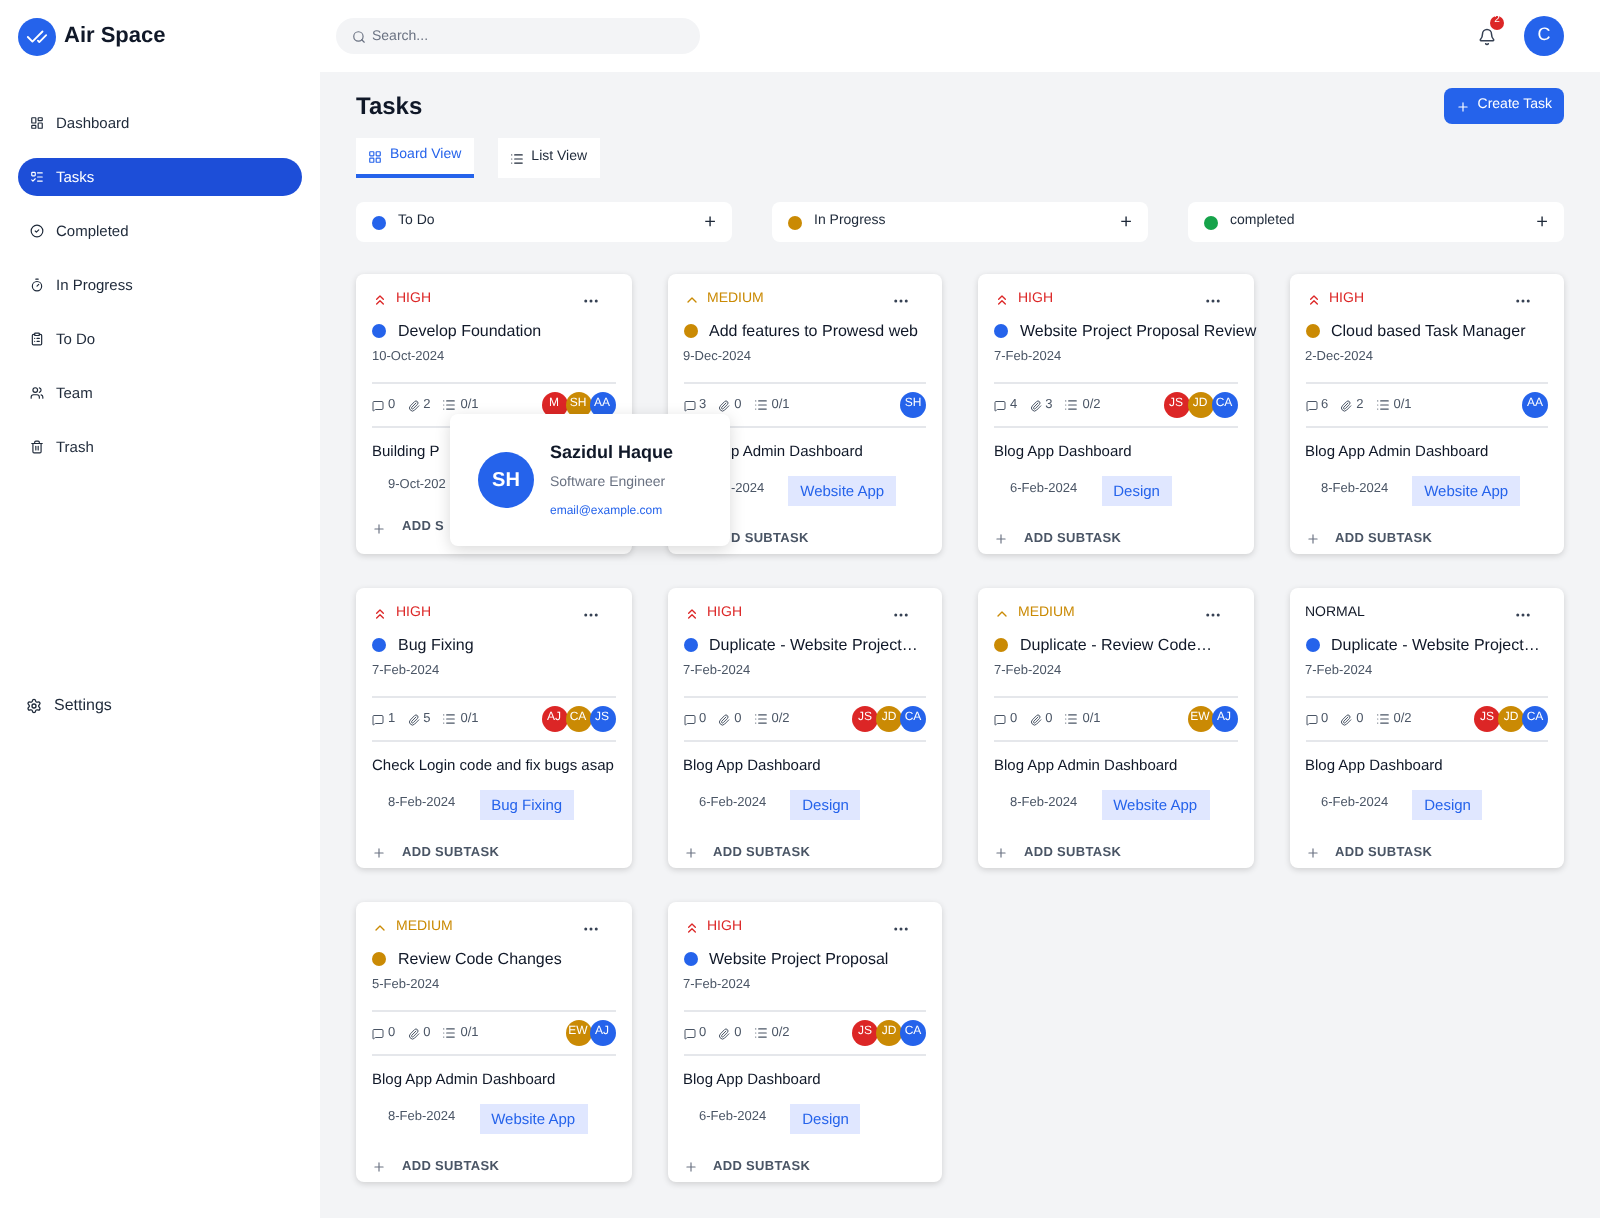 Image resolution: width=1600 pixels, height=1218 pixels. Describe the element at coordinates (37, 231) in the screenshot. I see `check-circle-icon` at that location.